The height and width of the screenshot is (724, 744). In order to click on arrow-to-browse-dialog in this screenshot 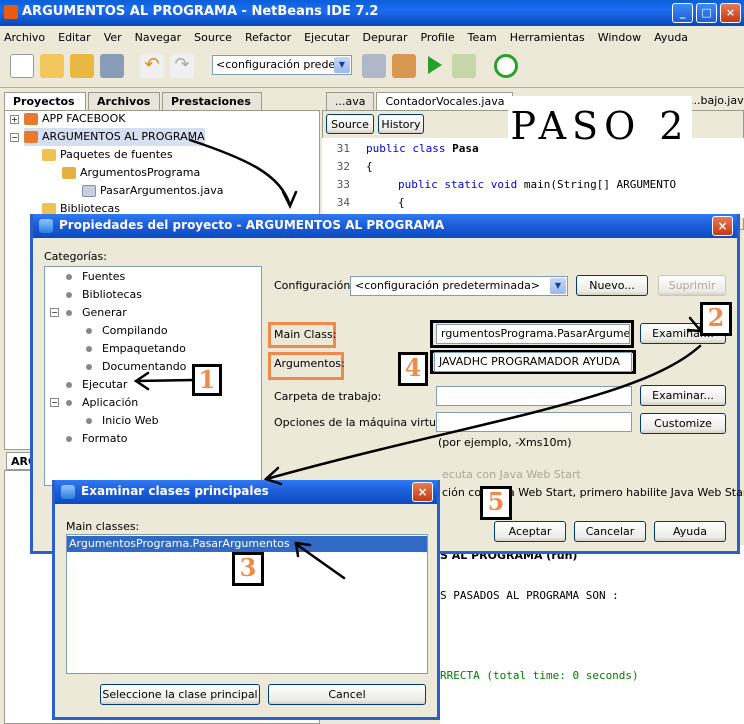, I will do `click(485, 412)`.